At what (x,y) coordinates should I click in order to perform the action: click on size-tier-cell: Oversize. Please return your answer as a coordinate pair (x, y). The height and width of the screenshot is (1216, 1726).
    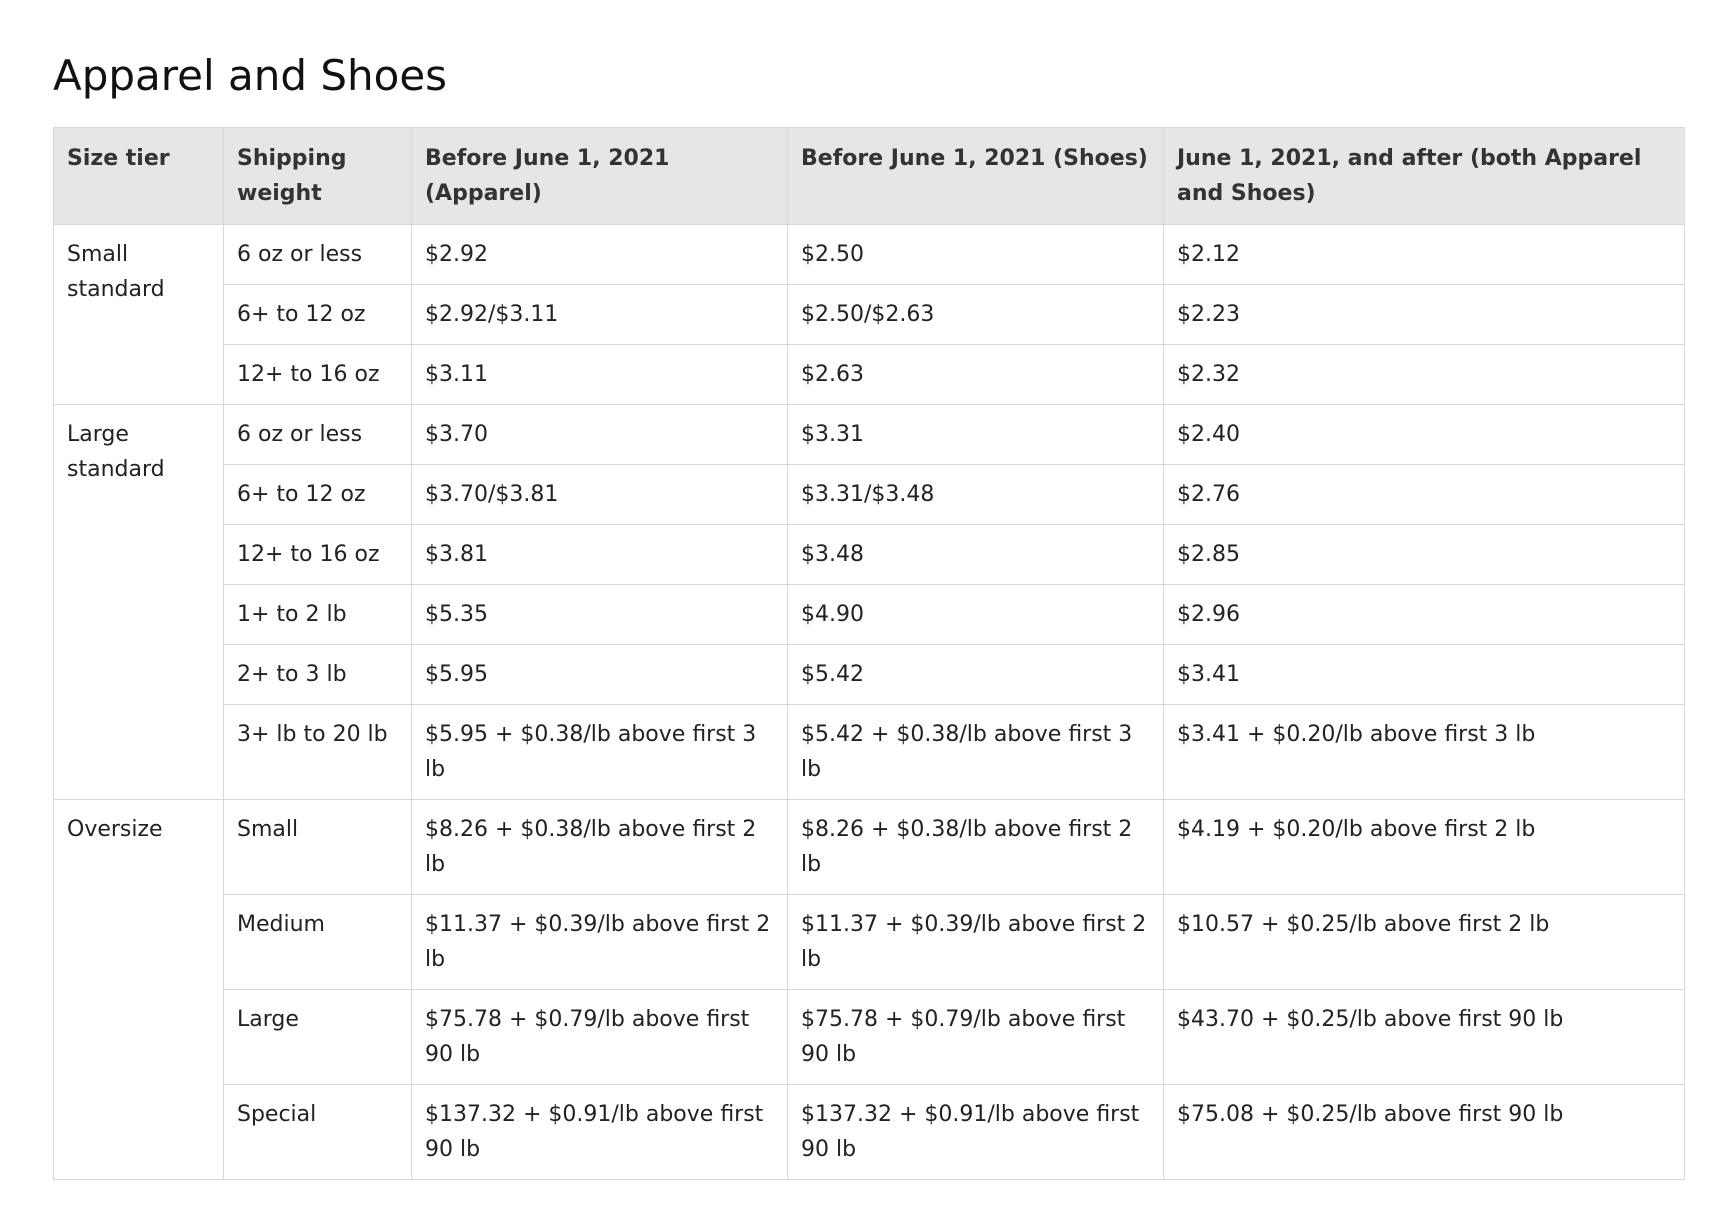
    Looking at the image, I should click on (138, 989).